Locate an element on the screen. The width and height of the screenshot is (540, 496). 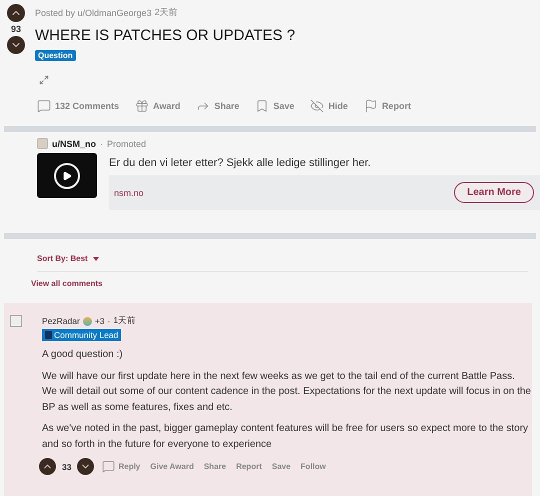
post-action-button: Report is located at coordinates (387, 106).